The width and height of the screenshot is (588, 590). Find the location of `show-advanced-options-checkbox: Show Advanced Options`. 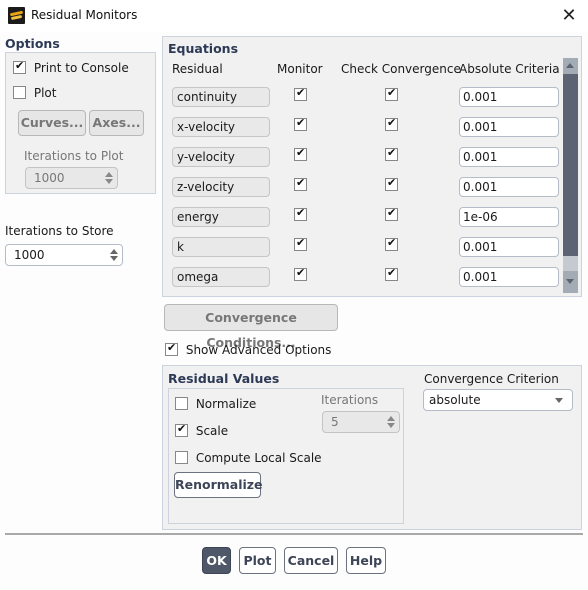

show-advanced-options-checkbox: Show Advanced Options is located at coordinates (248, 349).